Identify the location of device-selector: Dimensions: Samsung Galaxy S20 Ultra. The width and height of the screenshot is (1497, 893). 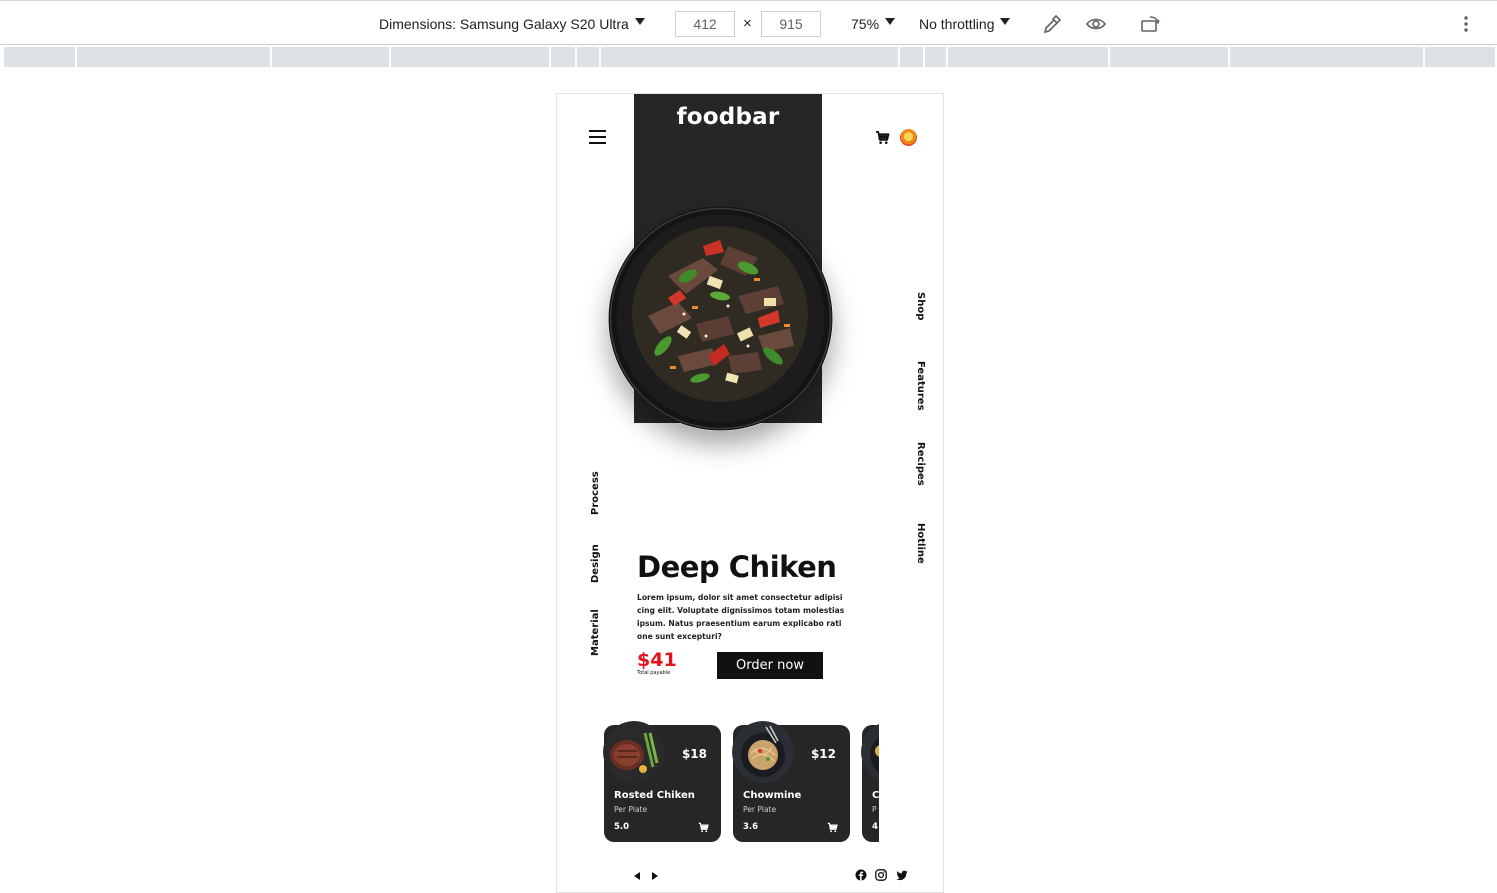
(512, 23).